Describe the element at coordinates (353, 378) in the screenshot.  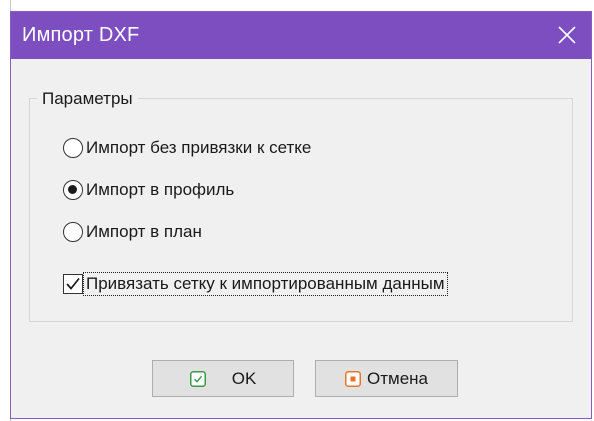
I see `cancel-icon` at that location.